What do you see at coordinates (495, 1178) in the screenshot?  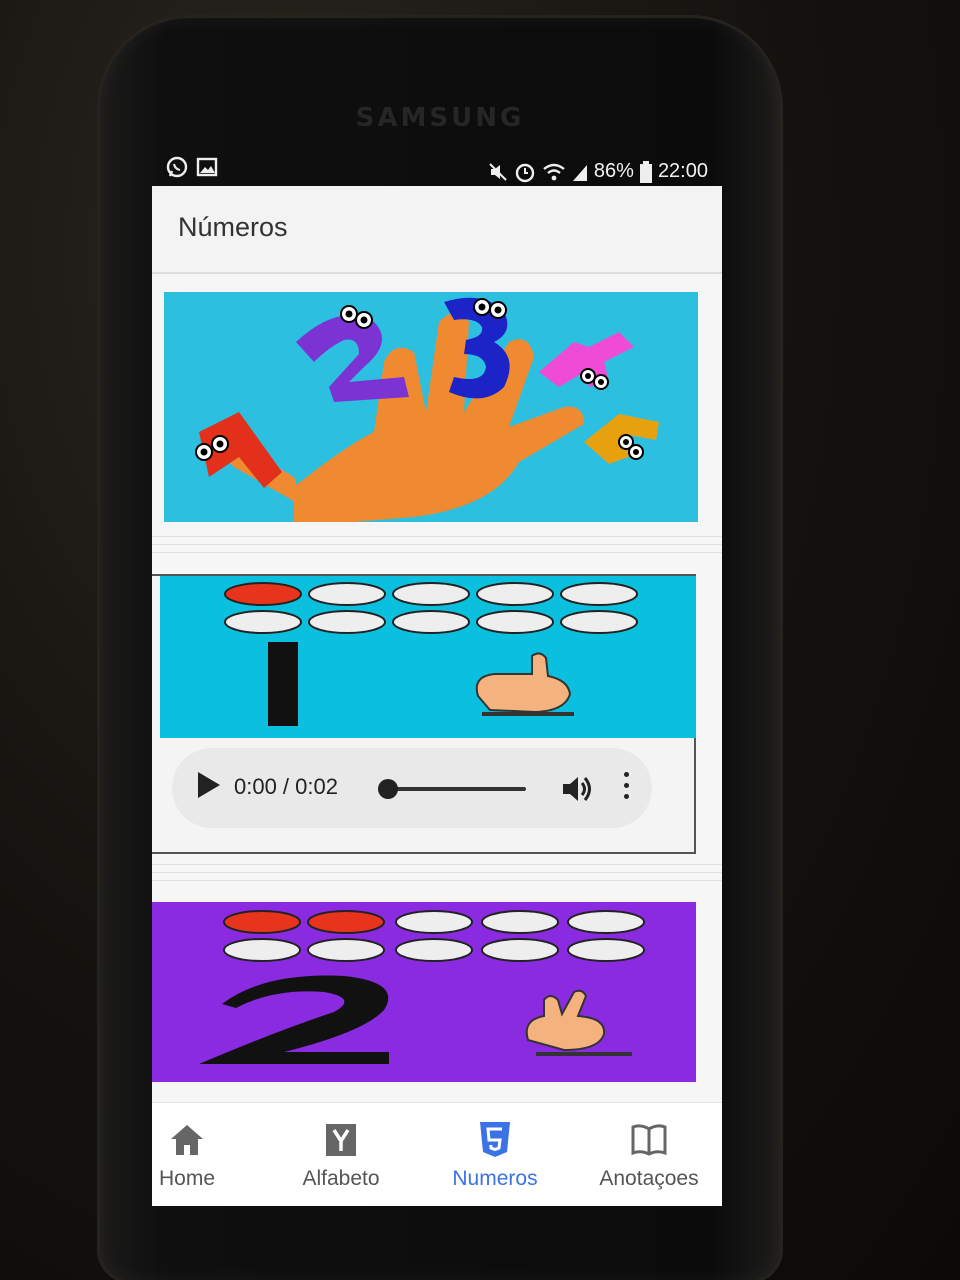 I see `tab-numeros-label: Numeros` at bounding box center [495, 1178].